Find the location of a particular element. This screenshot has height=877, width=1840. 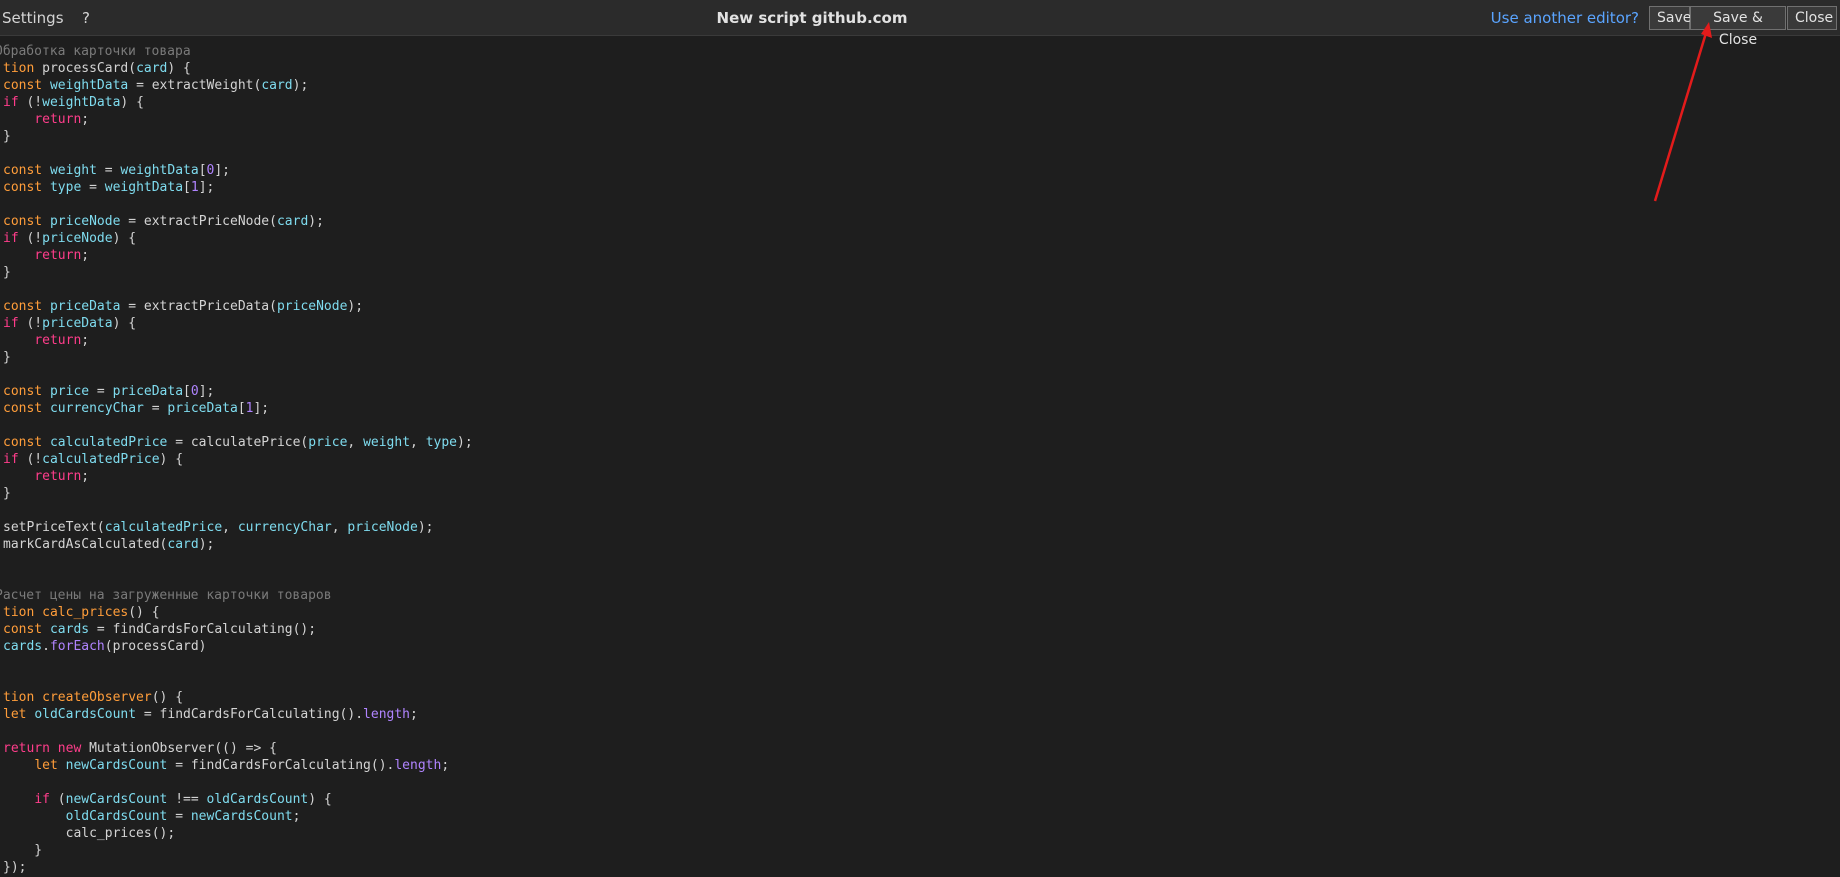

code-token: oldCardsCount is located at coordinates (257, 799).